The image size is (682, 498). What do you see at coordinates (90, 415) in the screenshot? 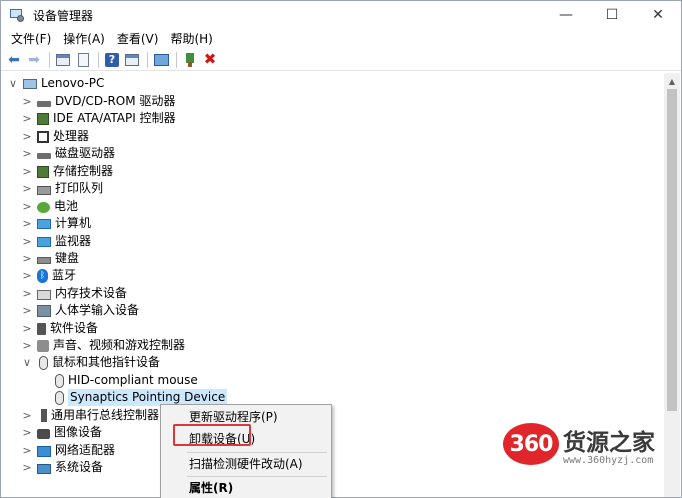
I see `tree-item-usb: > 通用串行总线控制器` at bounding box center [90, 415].